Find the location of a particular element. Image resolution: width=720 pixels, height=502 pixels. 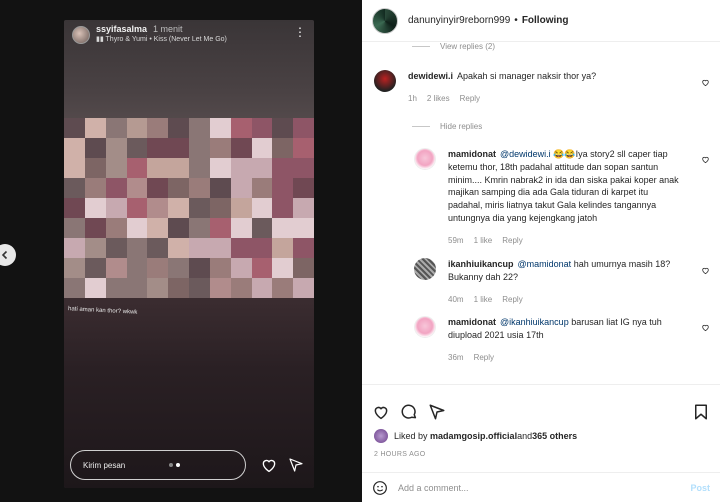

story-user-line: ssyifasalma 1 menit is located at coordinates (195, 29).